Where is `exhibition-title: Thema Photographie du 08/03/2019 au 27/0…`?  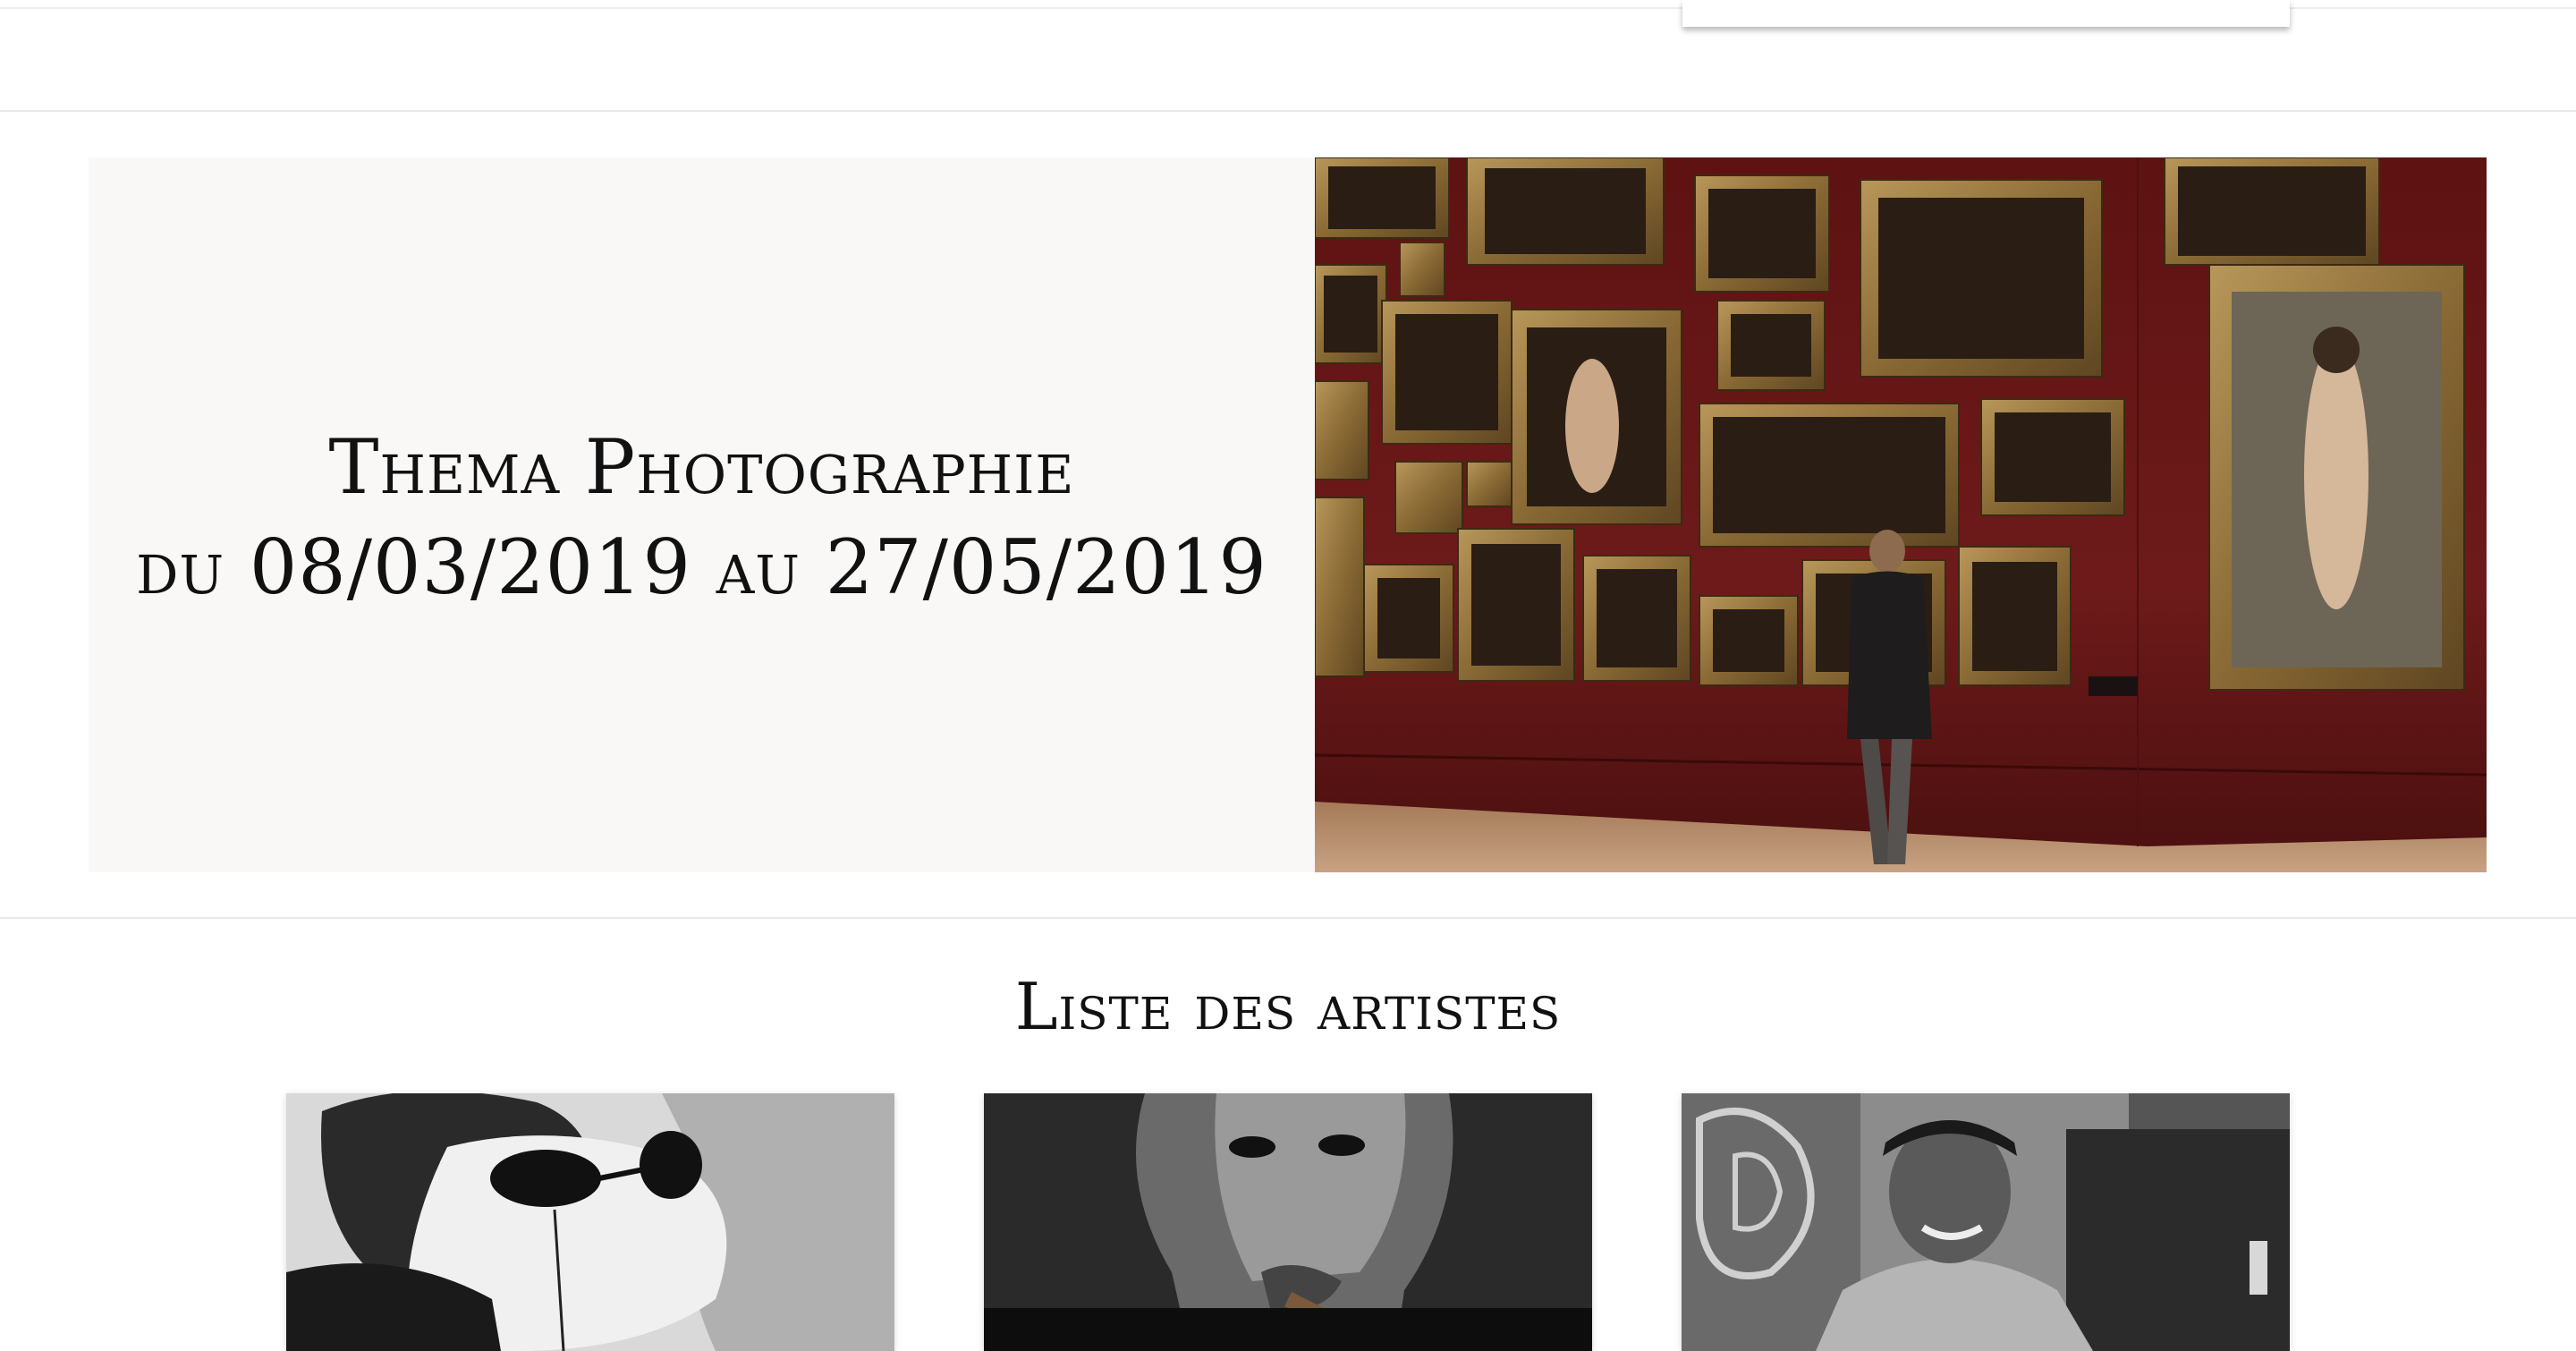 exhibition-title: Thema Photographie du 08/03/2019 au 27/0… is located at coordinates (702, 517).